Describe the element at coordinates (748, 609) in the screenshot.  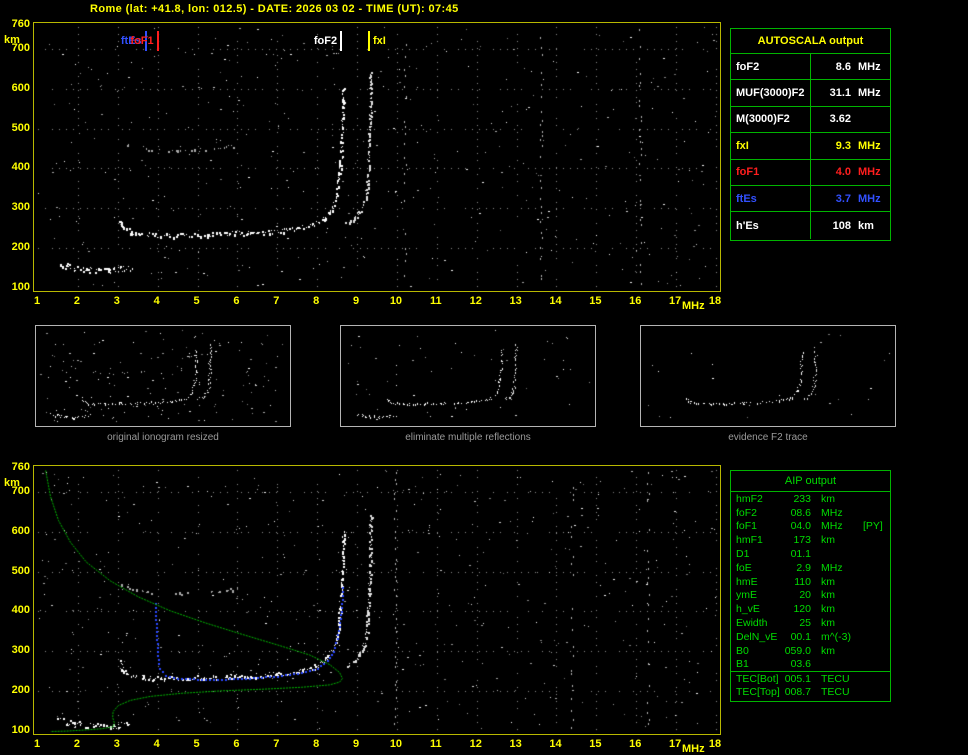
I see `aip-param-label: h_vE` at that location.